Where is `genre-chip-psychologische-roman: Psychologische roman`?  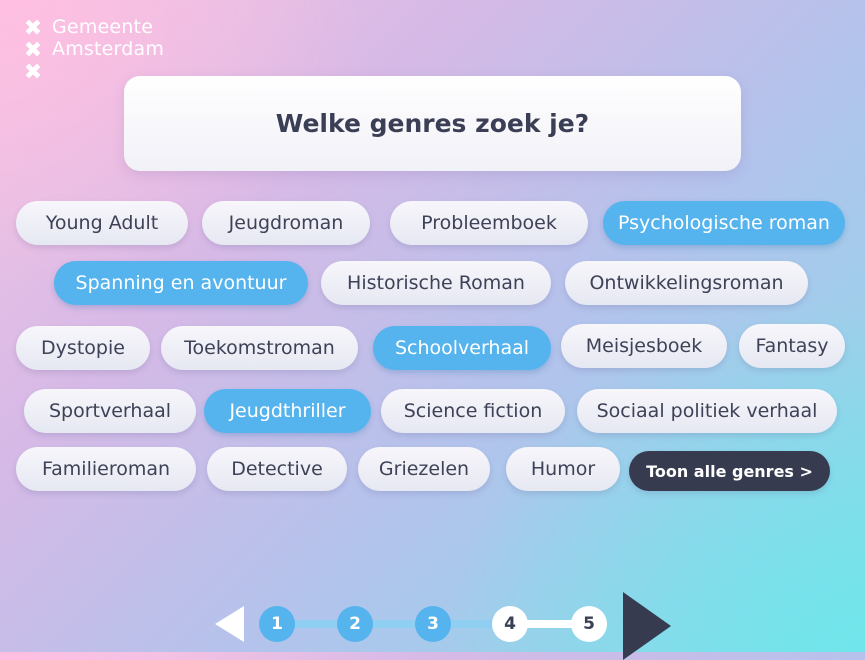
genre-chip-psychologische-roman: Psychologische roman is located at coordinates (724, 223).